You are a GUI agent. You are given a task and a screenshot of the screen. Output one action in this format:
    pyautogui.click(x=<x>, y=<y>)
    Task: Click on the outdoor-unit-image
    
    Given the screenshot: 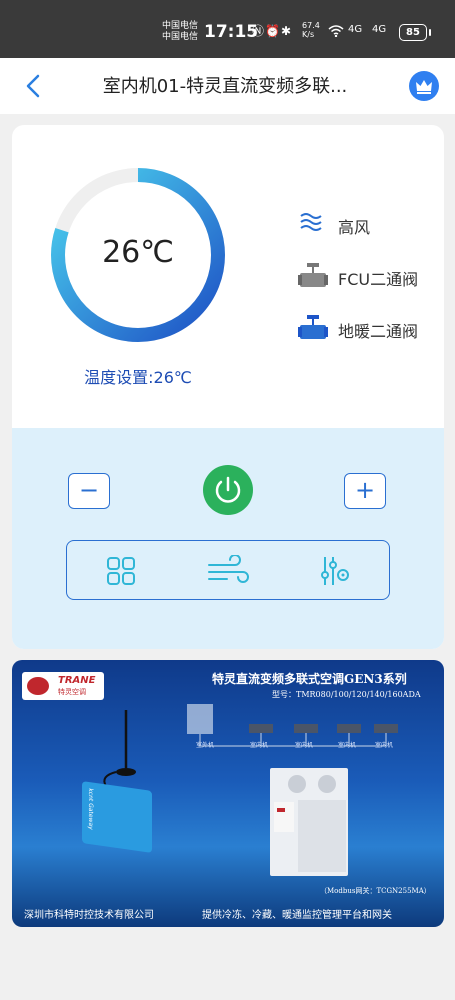 What is the action you would take?
    pyautogui.click(x=309, y=822)
    